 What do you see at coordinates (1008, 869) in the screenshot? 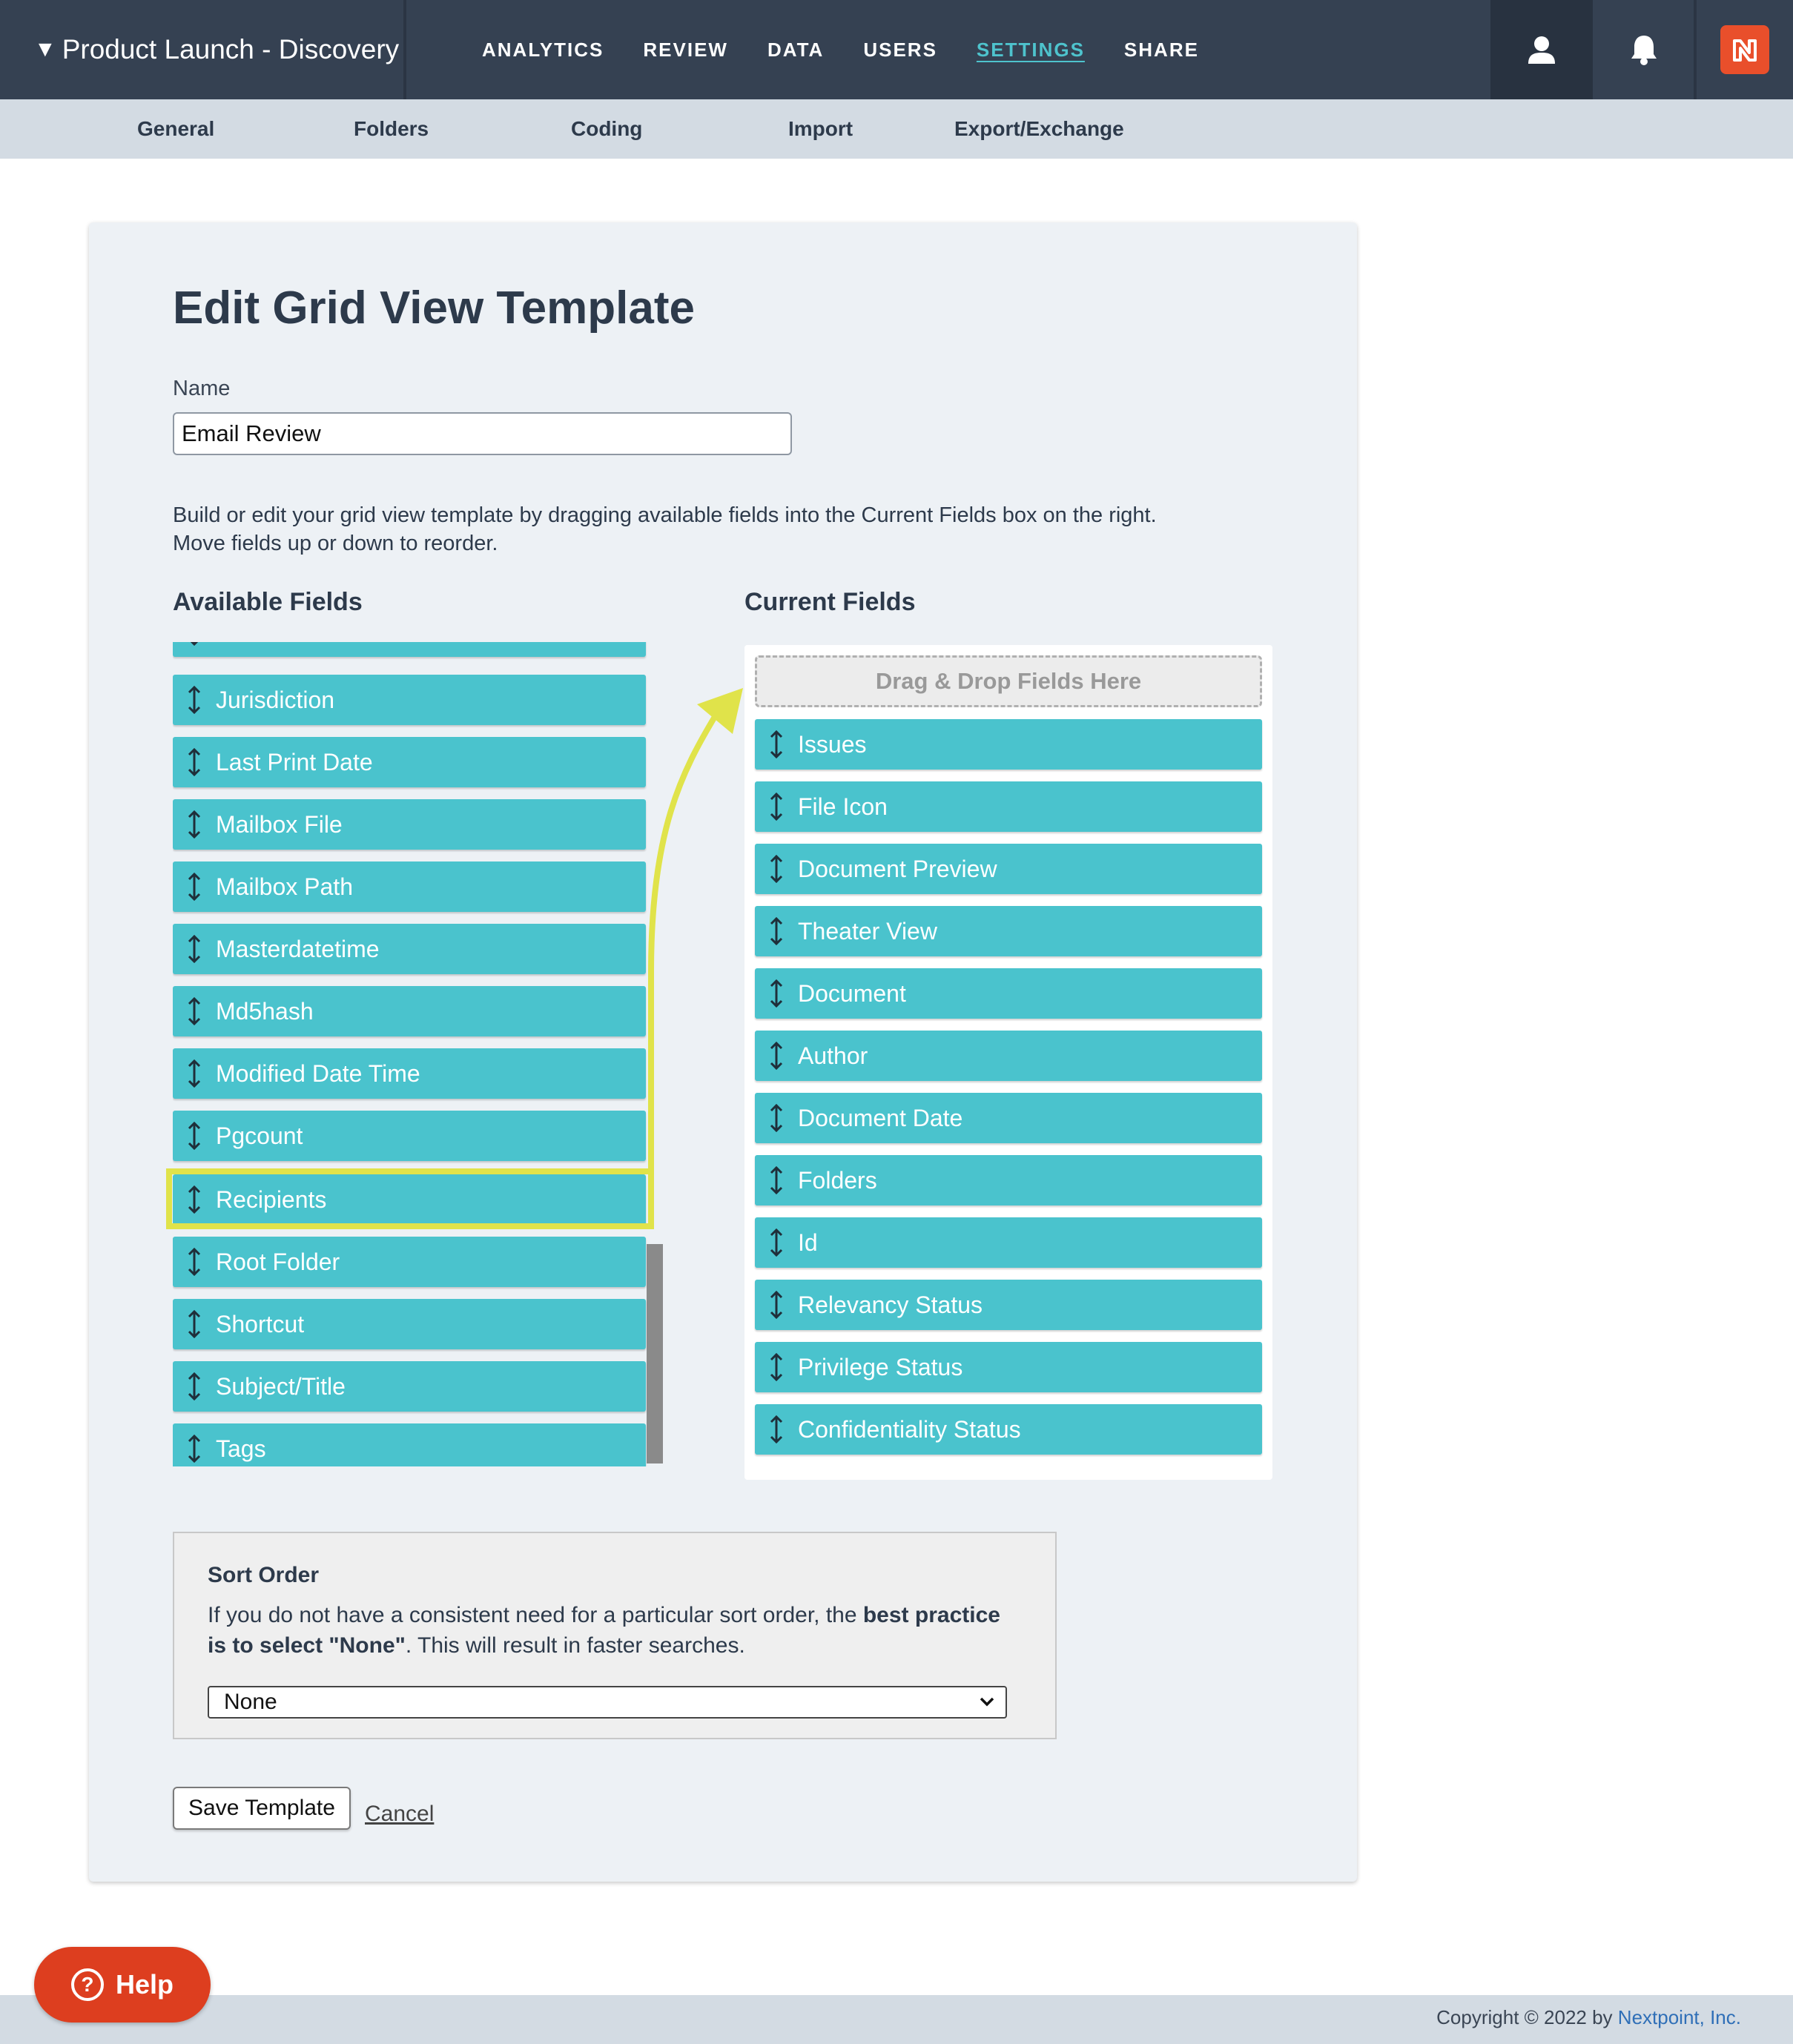
I see `current-field: Document Preview` at bounding box center [1008, 869].